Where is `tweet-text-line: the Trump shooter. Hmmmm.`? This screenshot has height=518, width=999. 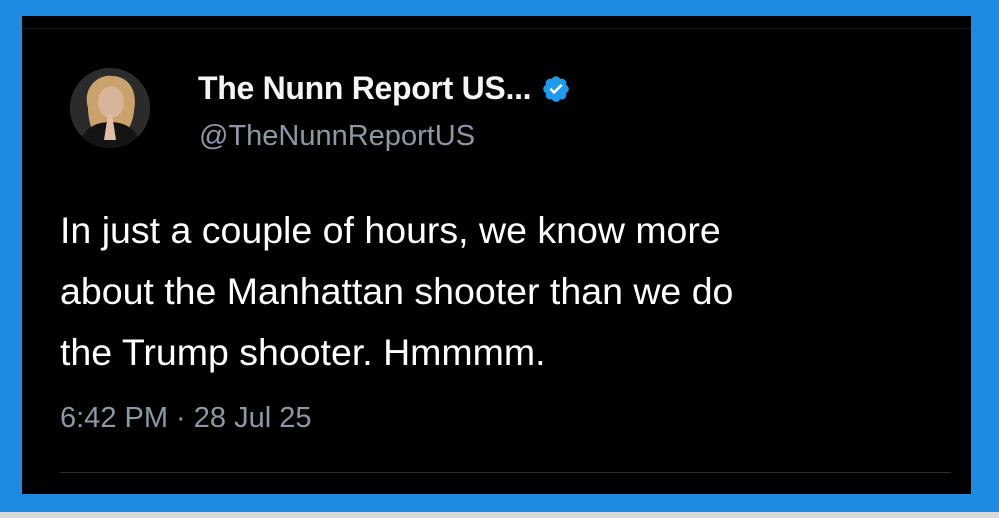
tweet-text-line: the Trump shooter. Hmmmm. is located at coordinates (303, 352).